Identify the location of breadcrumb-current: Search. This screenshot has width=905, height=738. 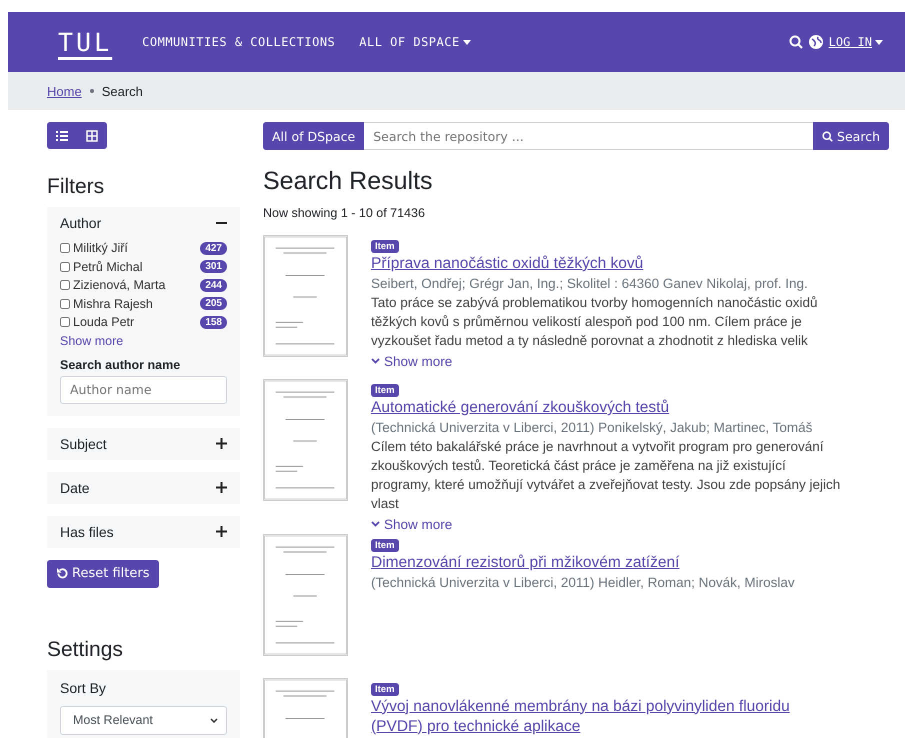
(122, 91).